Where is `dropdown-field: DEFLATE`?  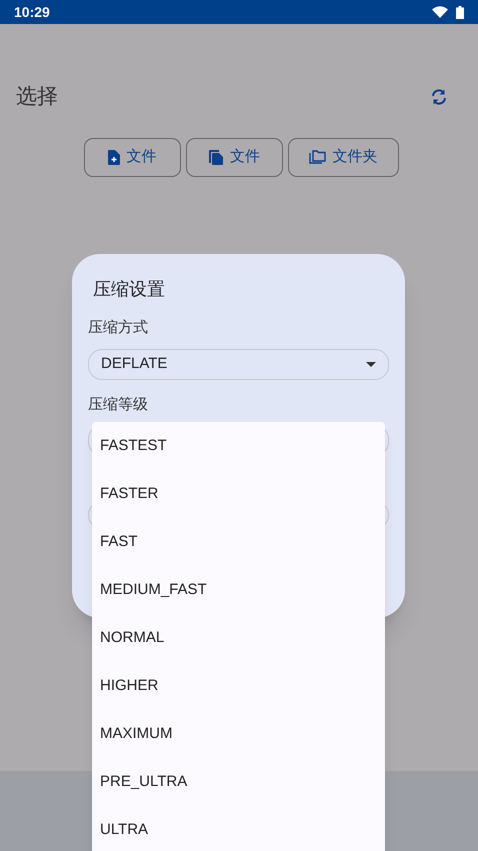 dropdown-field: DEFLATE is located at coordinates (238, 364).